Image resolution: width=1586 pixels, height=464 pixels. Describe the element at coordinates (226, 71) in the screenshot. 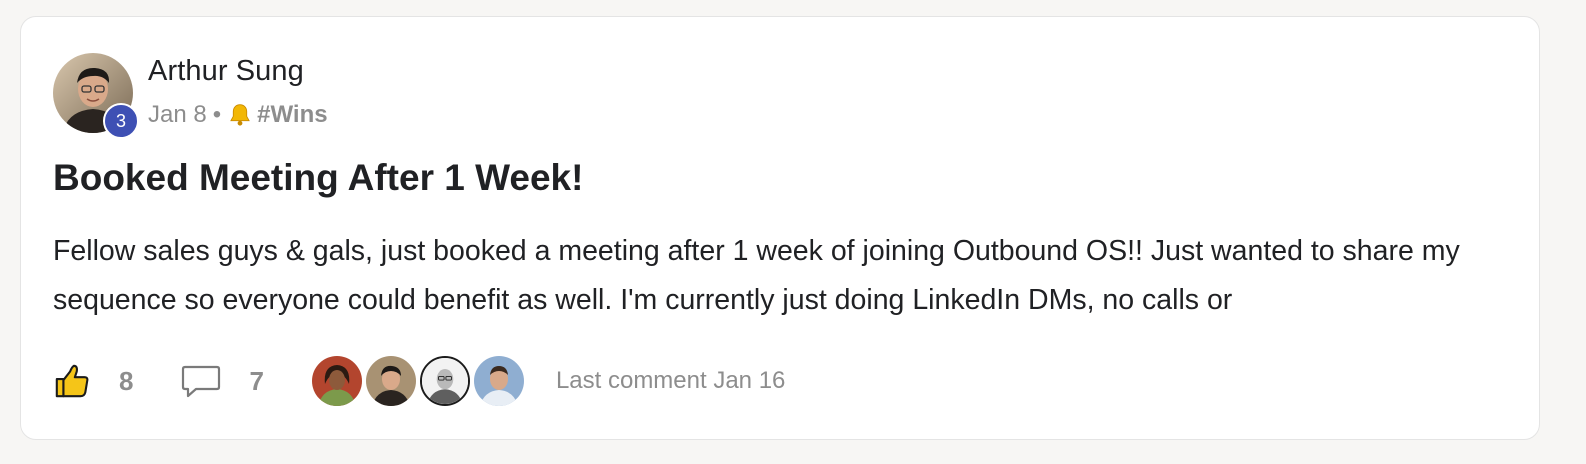

I see `author-name: Arthur Sung` at that location.